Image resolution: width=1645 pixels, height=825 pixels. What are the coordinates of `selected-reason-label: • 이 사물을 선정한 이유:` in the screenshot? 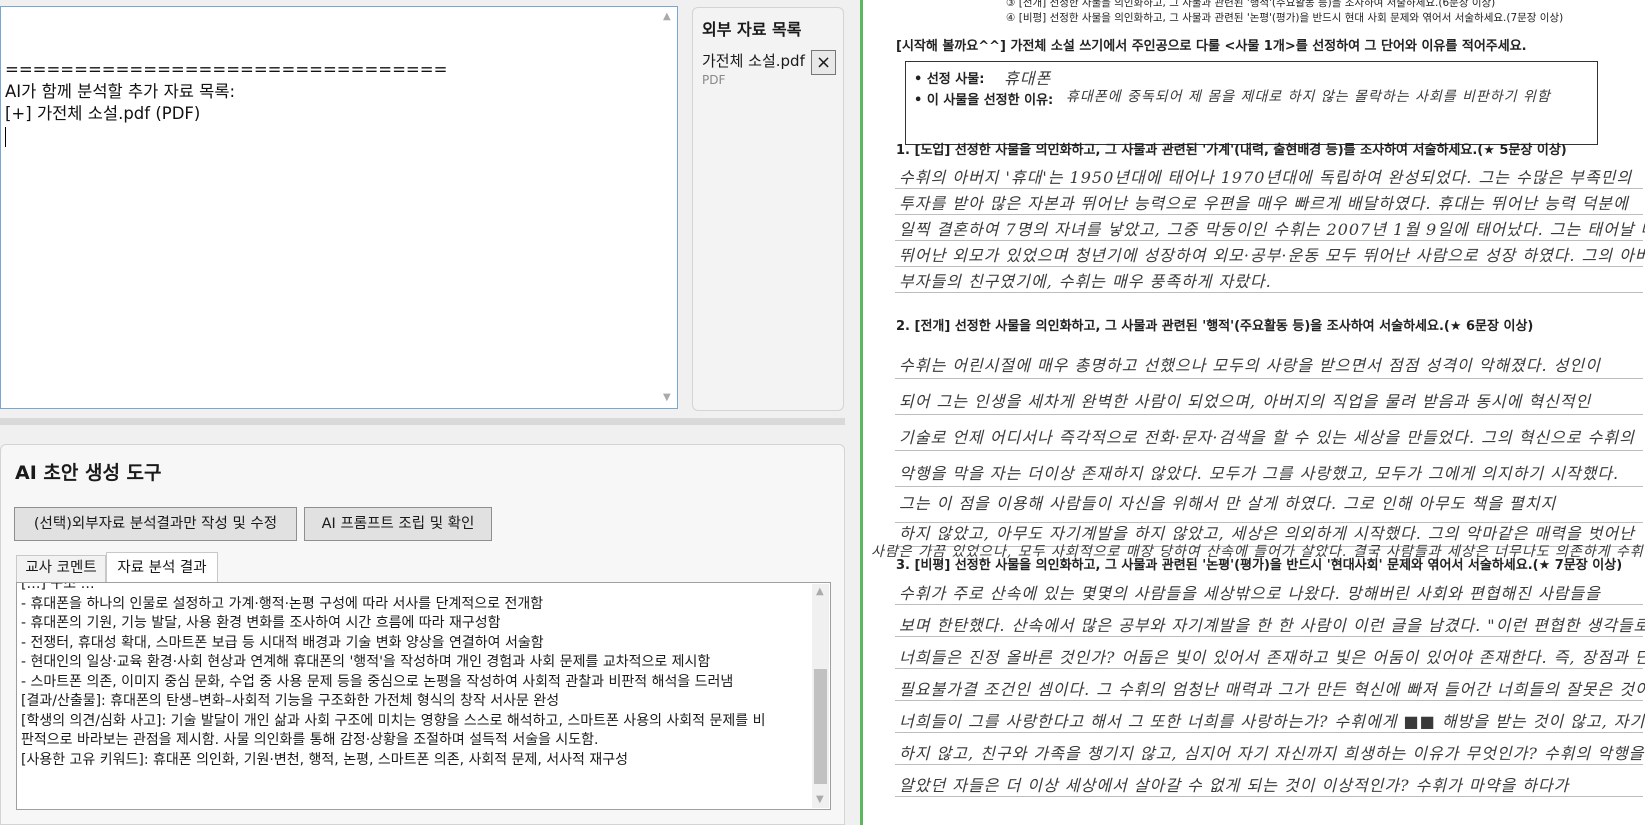 It's located at (984, 100).